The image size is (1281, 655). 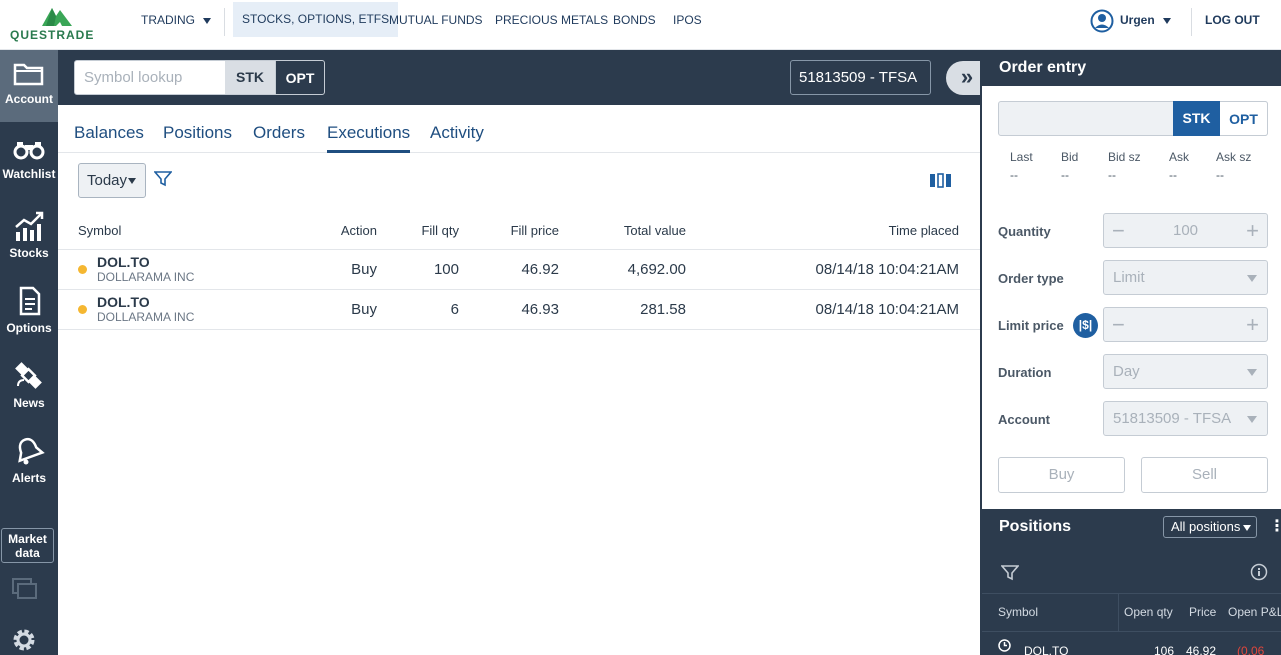 I want to click on logo-wordmark: QUESTRADE, so click(x=52, y=35).